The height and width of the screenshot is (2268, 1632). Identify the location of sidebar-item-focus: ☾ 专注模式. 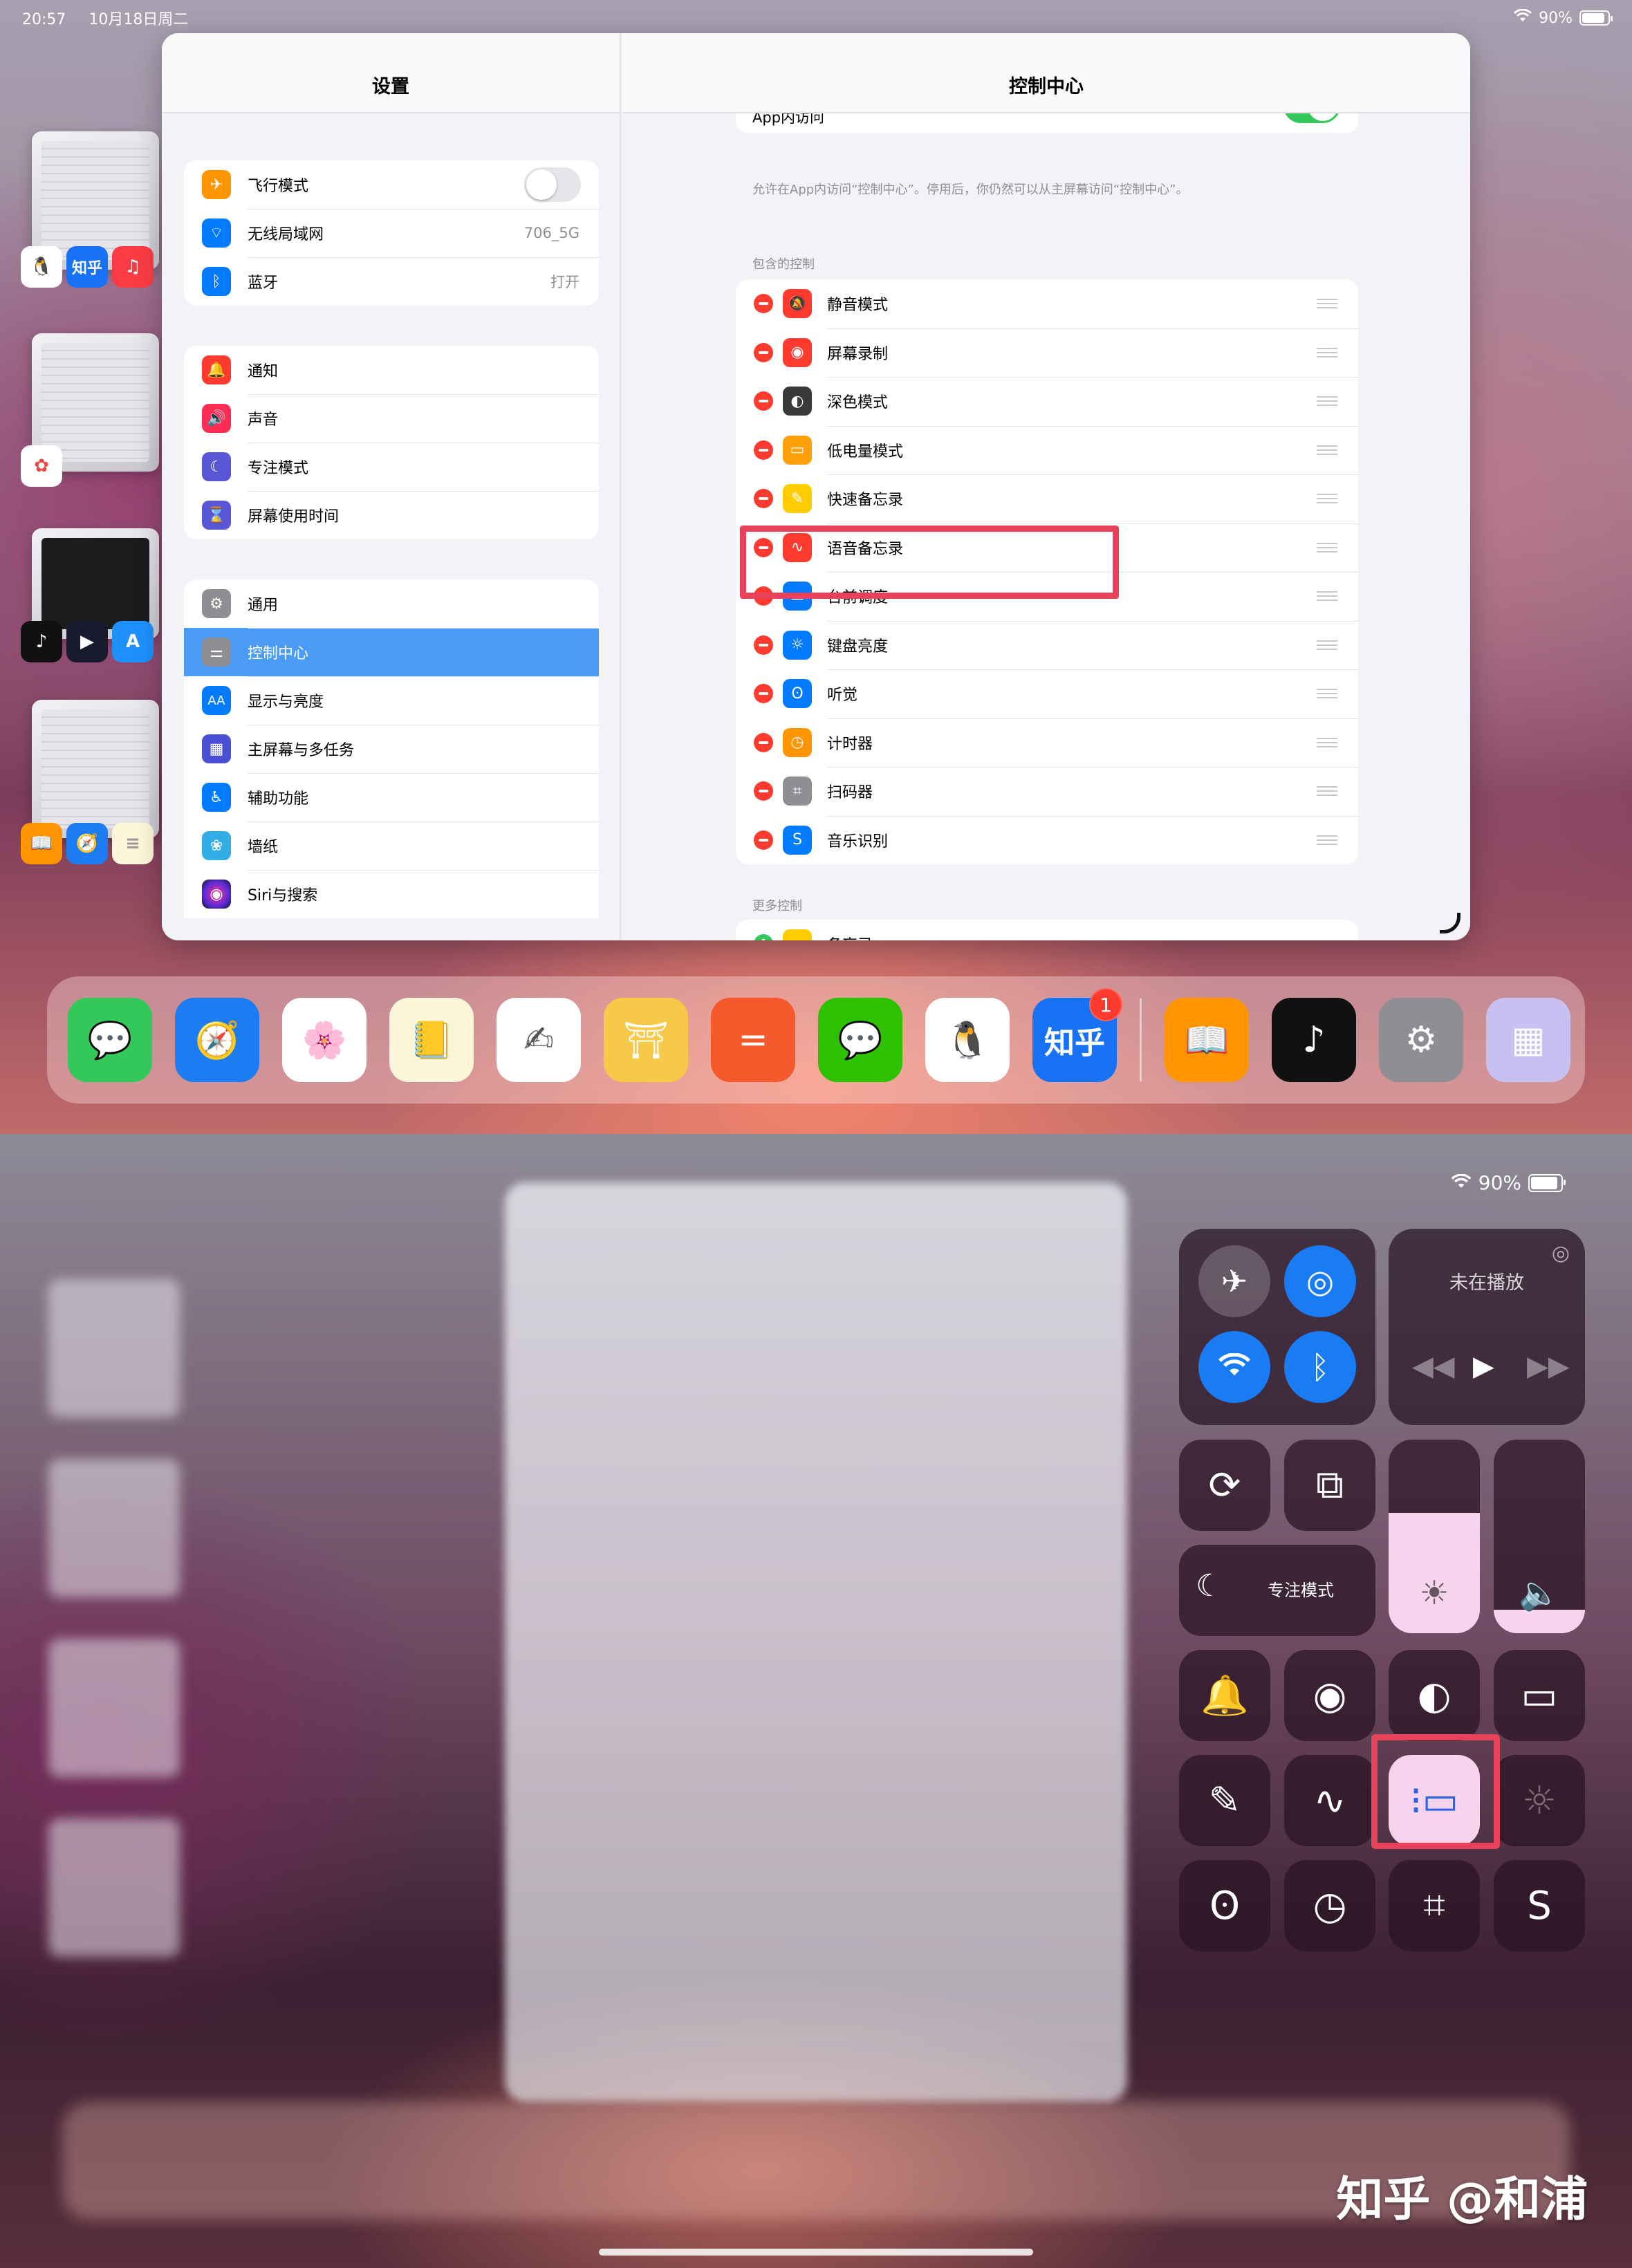
(391, 467).